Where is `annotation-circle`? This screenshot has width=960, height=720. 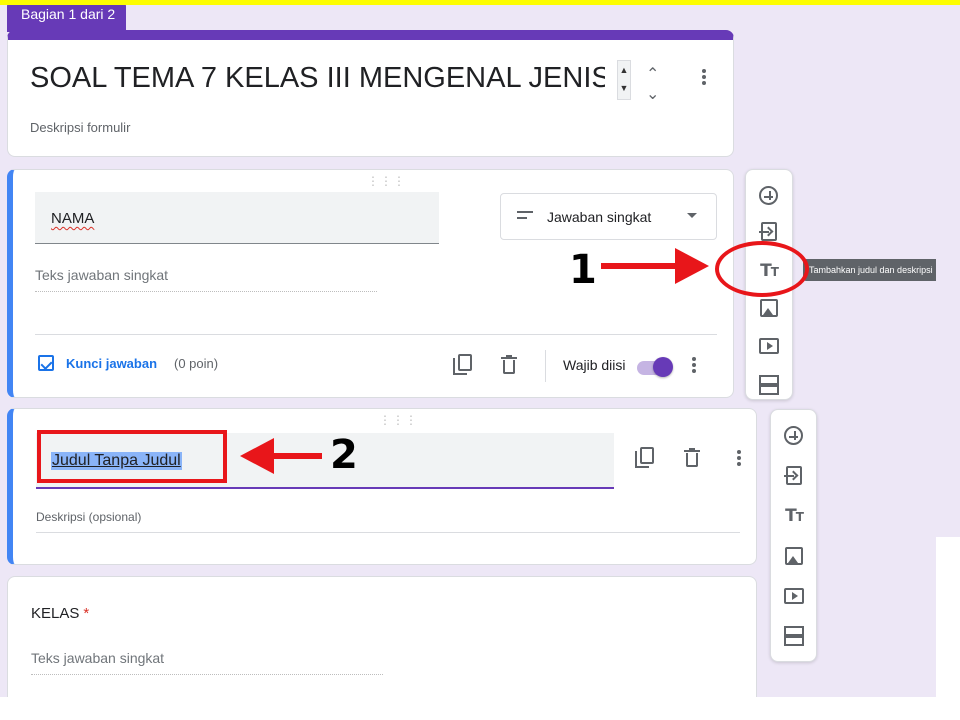 annotation-circle is located at coordinates (762, 269).